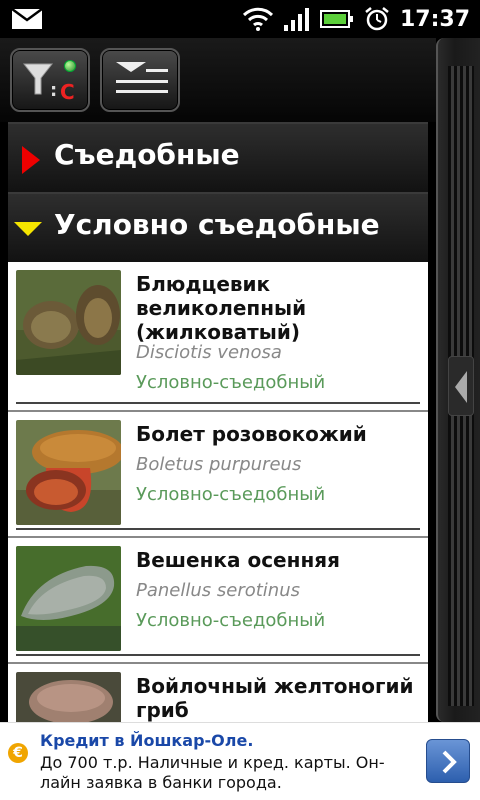 The height and width of the screenshot is (800, 480). Describe the element at coordinates (209, 352) in the screenshot. I see `item-latin-name: Disciotis venosa` at that location.